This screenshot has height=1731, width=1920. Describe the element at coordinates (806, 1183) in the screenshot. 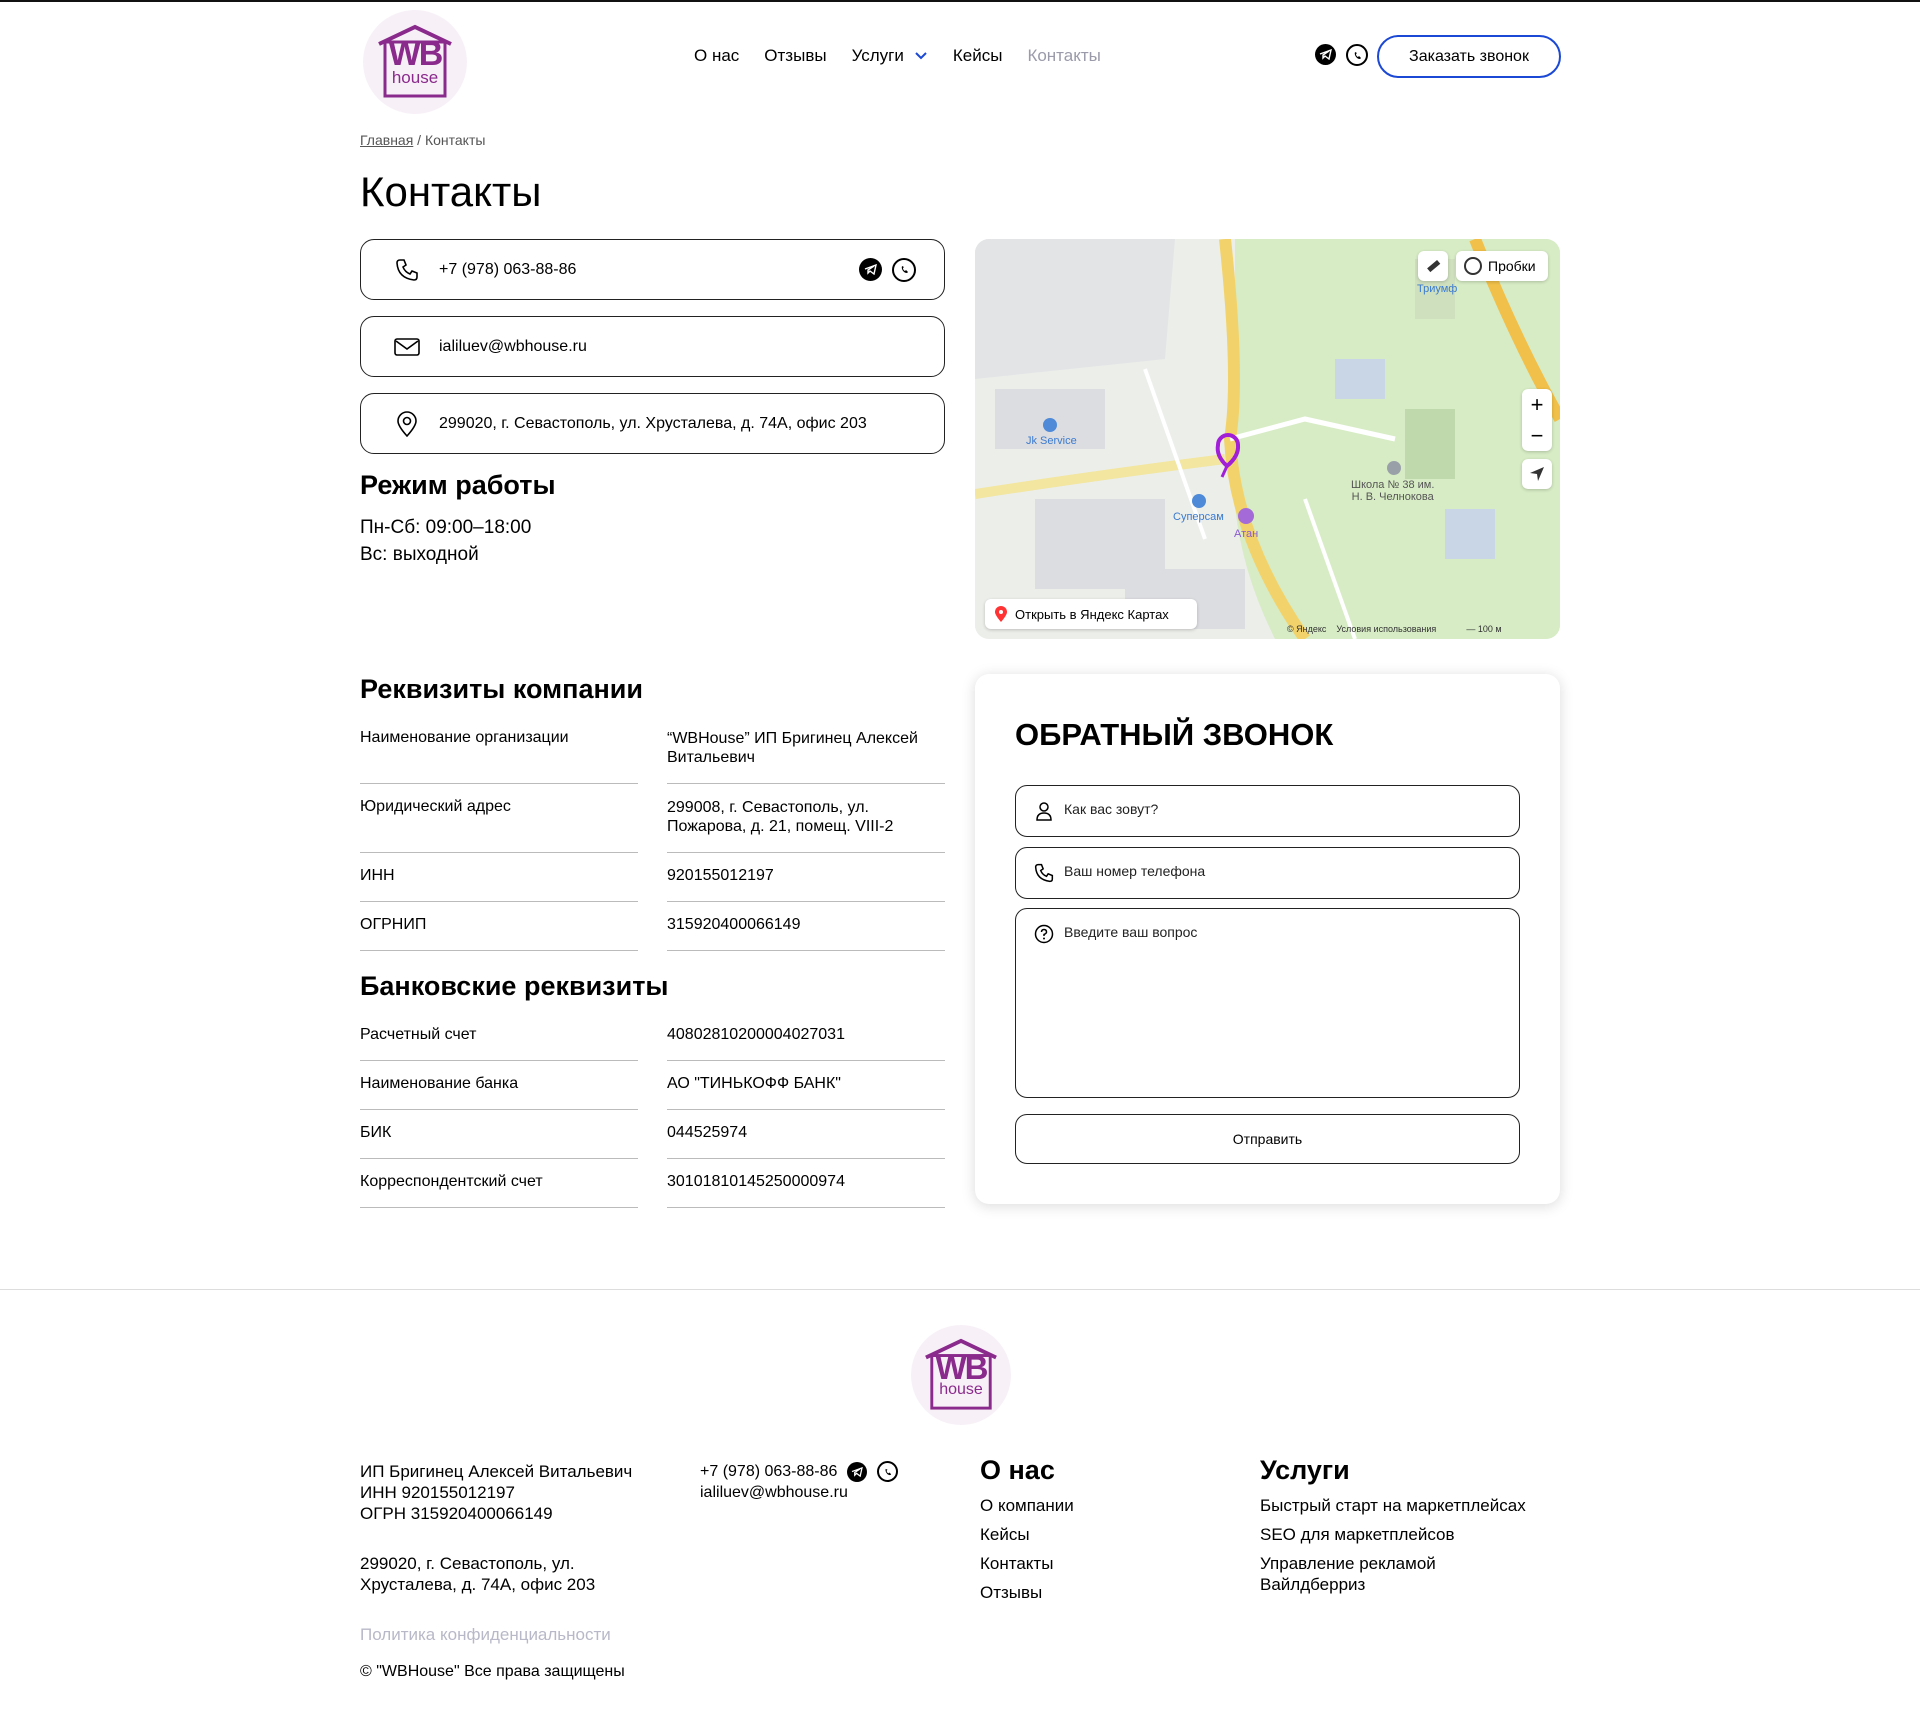

I see `bank-value: 30101810145250000974` at that location.